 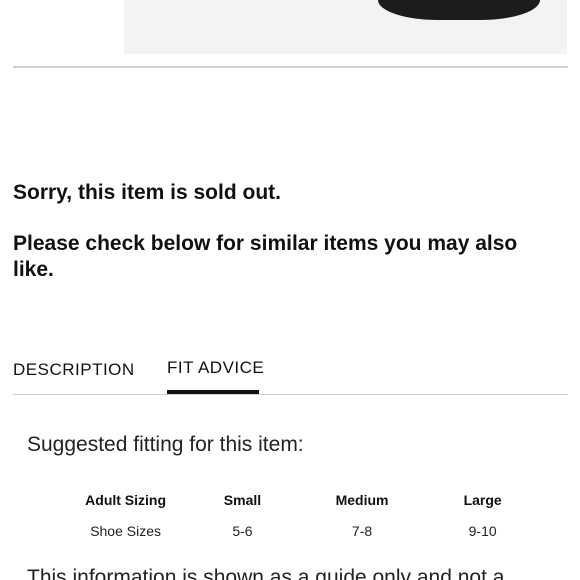 What do you see at coordinates (147, 192) in the screenshot?
I see `sold-out-message: Sorry, this item is sold out.` at bounding box center [147, 192].